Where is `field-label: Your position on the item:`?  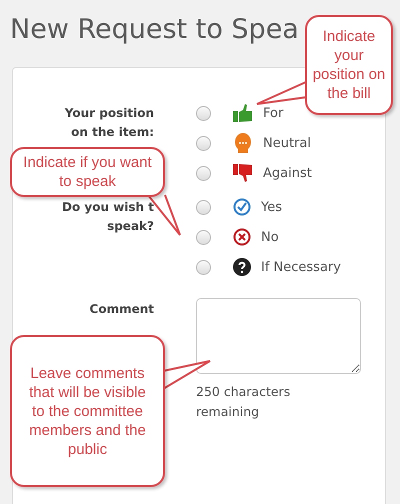 field-label: Your position on the item: is located at coordinates (109, 123).